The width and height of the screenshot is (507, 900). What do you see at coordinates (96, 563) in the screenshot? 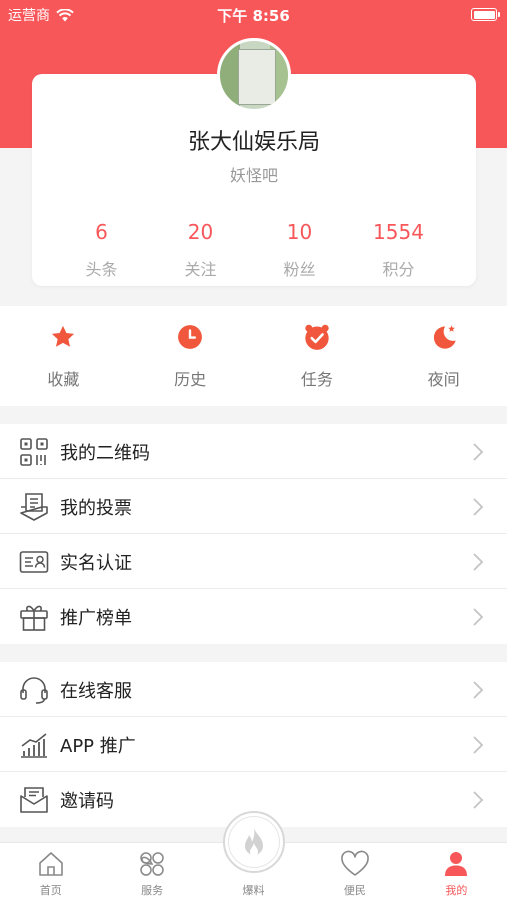
I see `menu-label: 实名认证` at bounding box center [96, 563].